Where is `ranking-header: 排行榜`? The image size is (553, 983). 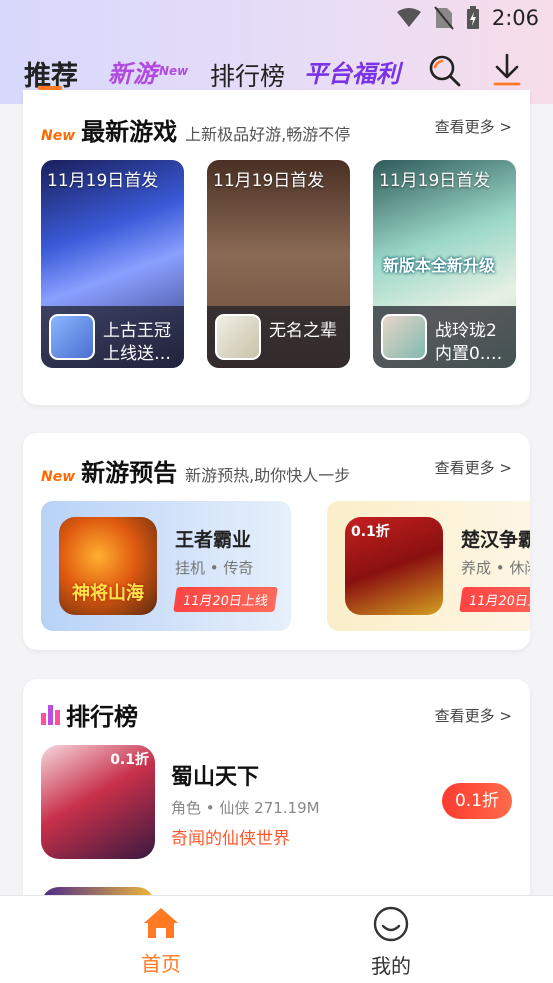
ranking-header: 排行榜 is located at coordinates (89, 714).